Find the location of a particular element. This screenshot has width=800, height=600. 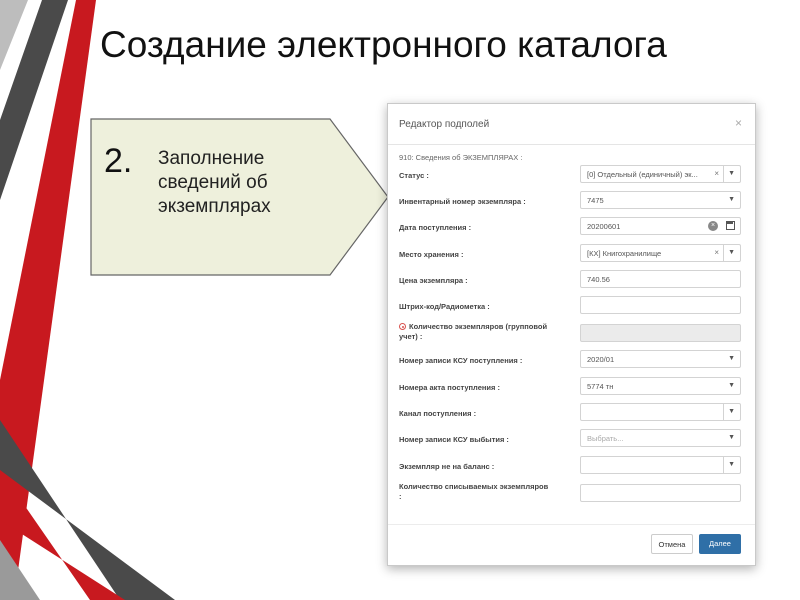

field-value: 20200601 is located at coordinates (604, 226).